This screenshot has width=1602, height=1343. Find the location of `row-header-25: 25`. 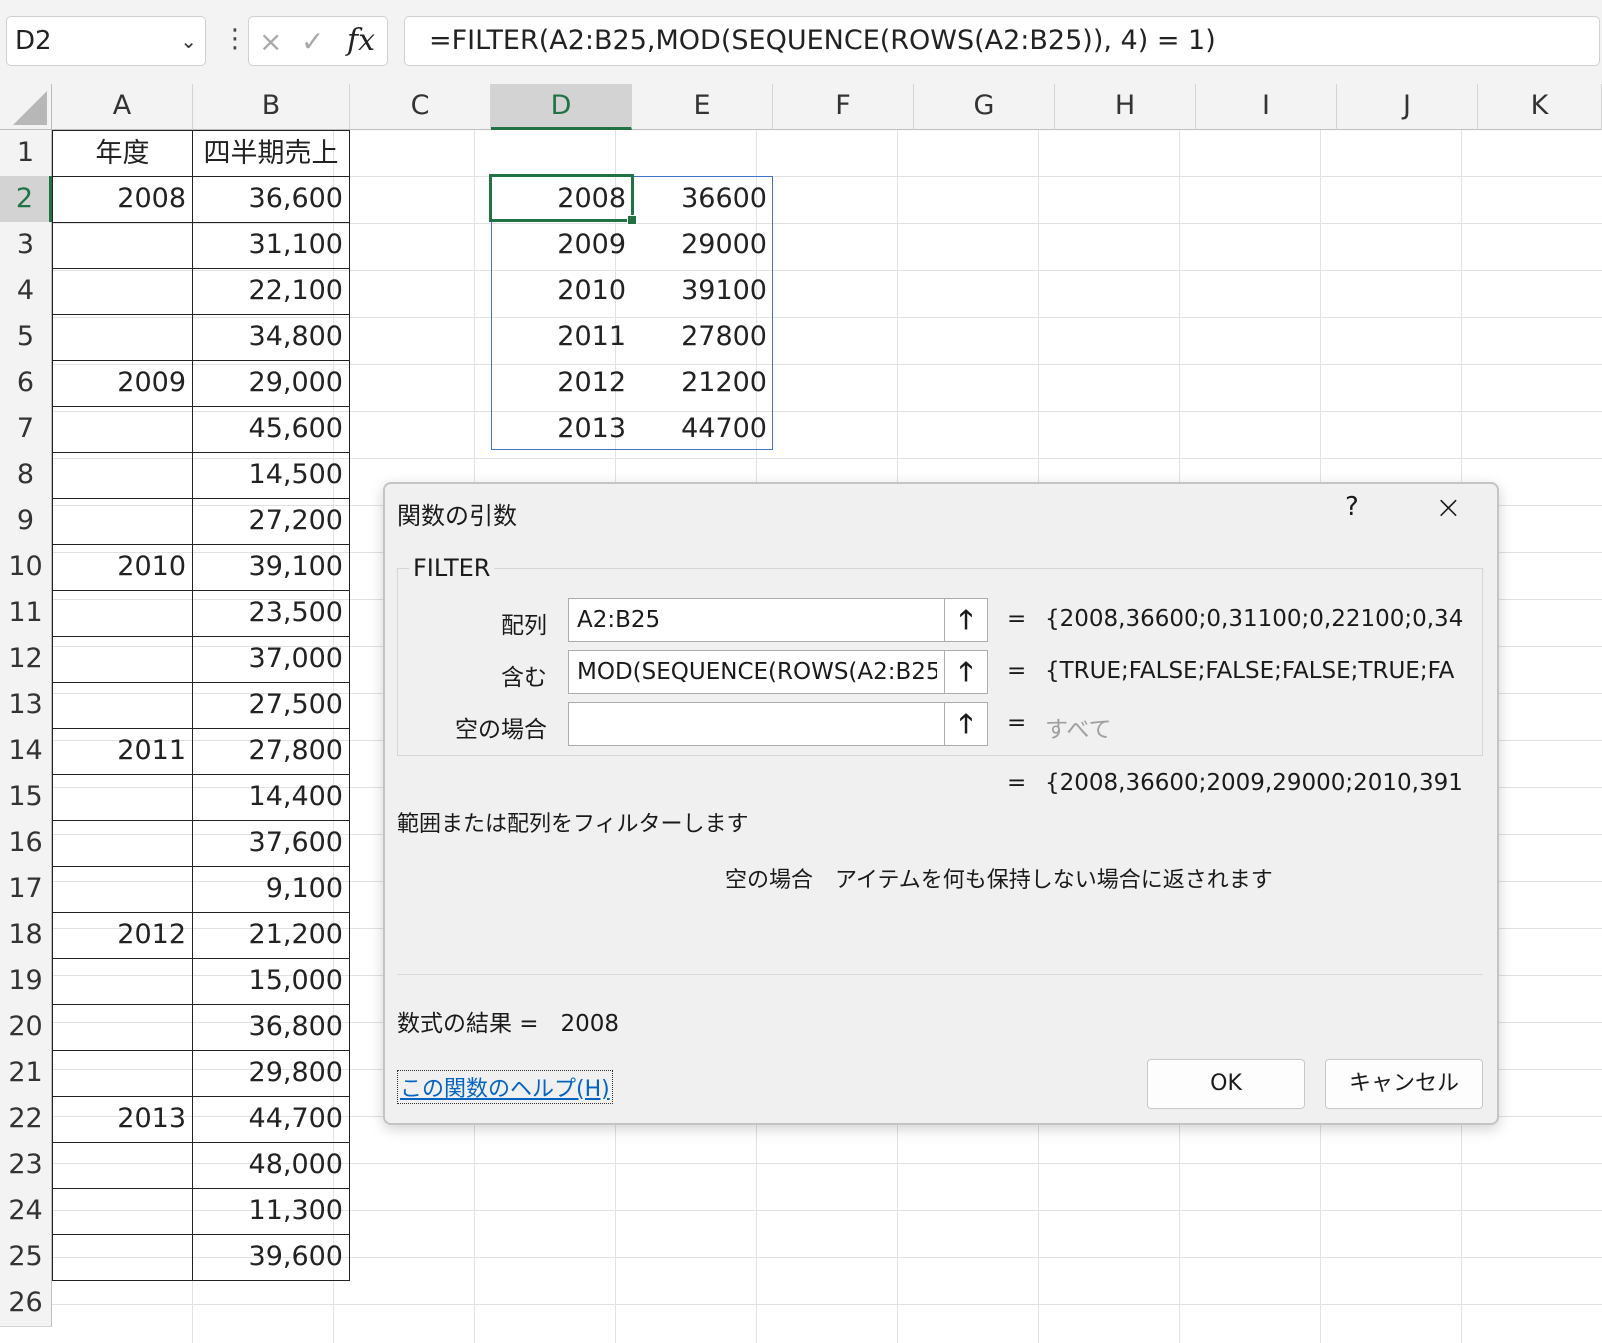

row-header-25: 25 is located at coordinates (26, 1257).